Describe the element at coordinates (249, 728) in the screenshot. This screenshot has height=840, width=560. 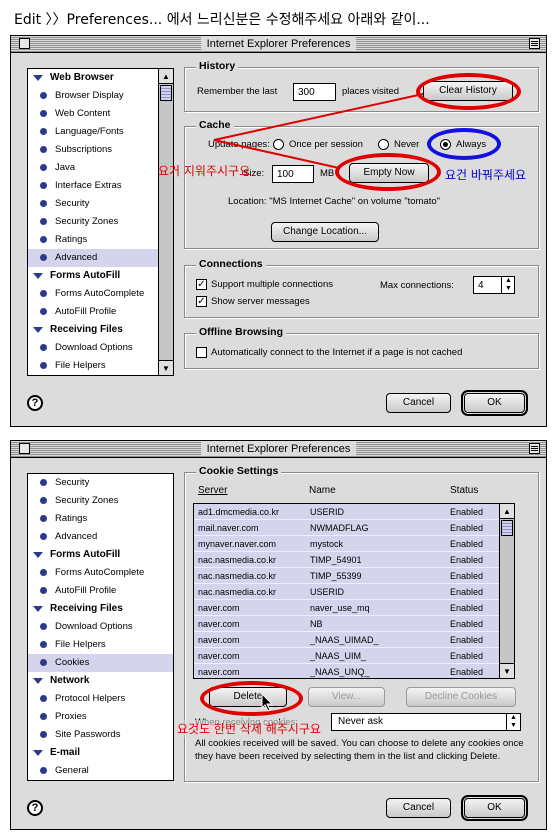
I see `annotation-delete-text: 요것도 한번 삭제 해주시구요` at that location.